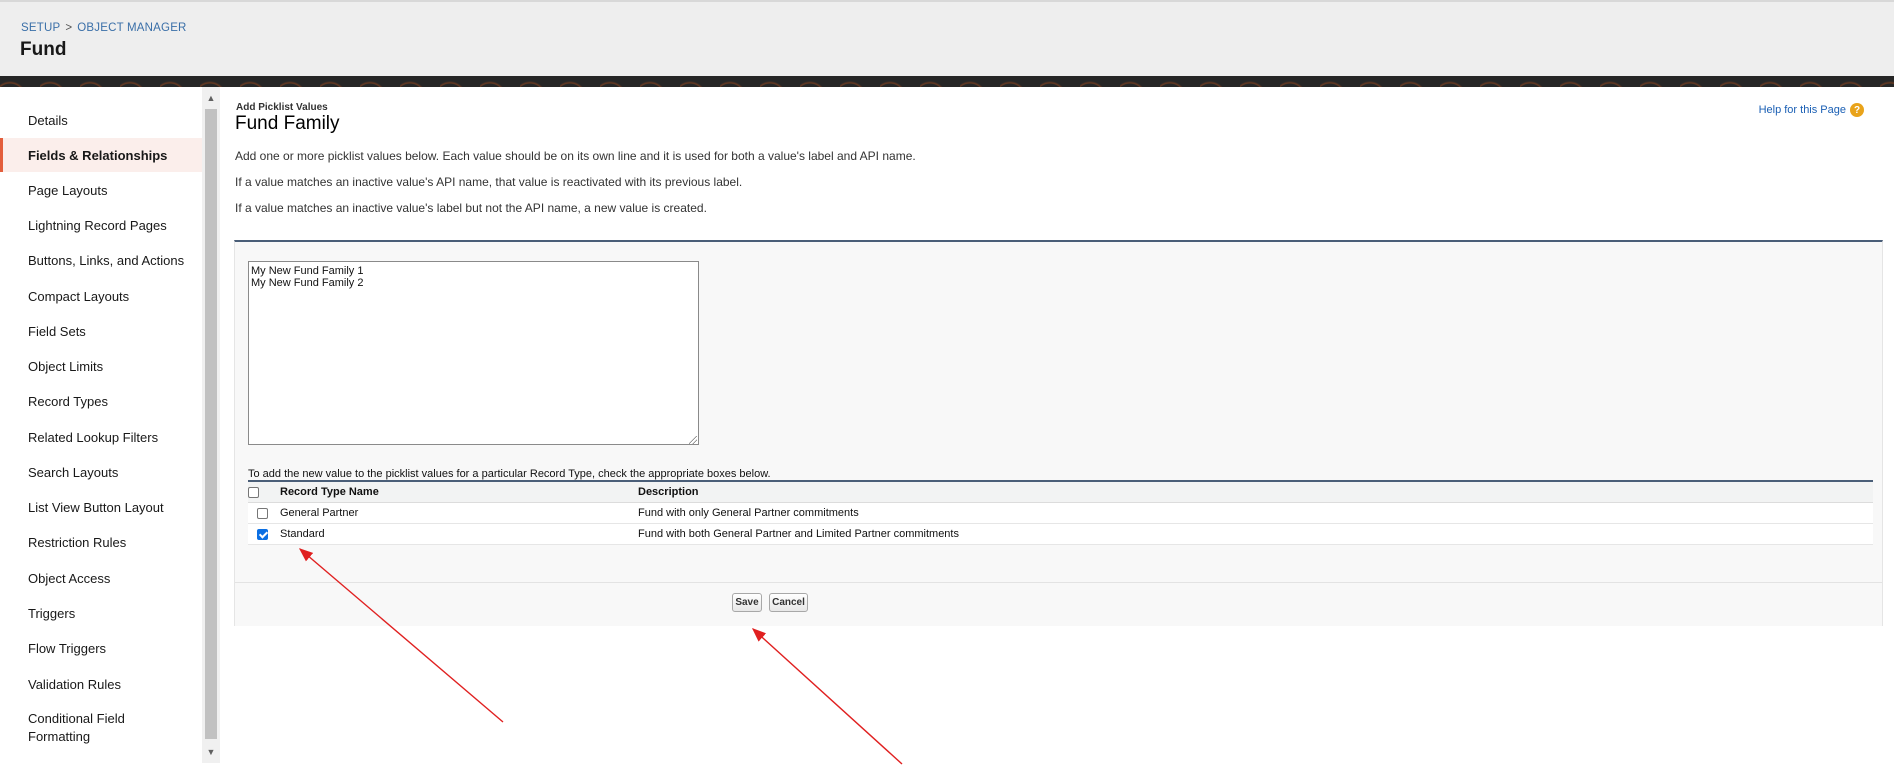 The height and width of the screenshot is (766, 1894). What do you see at coordinates (76, 727) in the screenshot?
I see `sidebar-item-label: Conditional Field Formatting` at bounding box center [76, 727].